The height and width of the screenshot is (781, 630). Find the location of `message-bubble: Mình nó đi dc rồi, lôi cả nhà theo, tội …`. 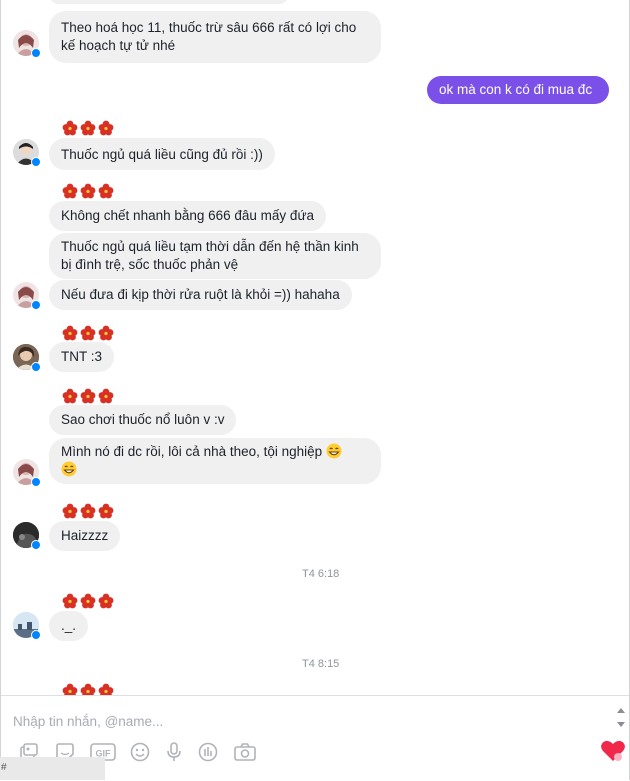

message-bubble: Mình nó đi dc rồi, lôi cả nhà theo, tội … is located at coordinates (215, 461).